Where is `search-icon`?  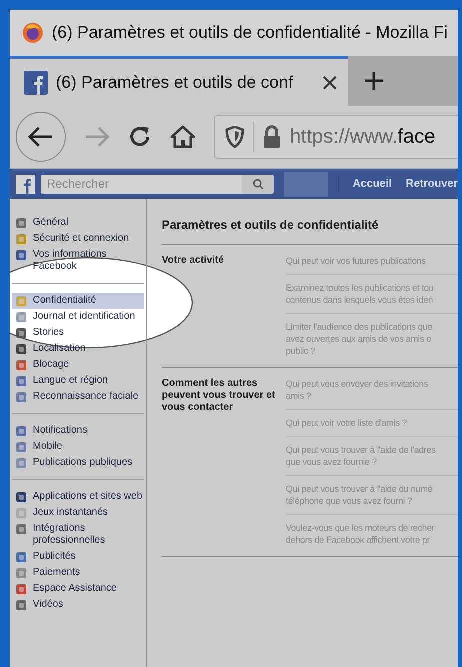
search-icon is located at coordinates (258, 184).